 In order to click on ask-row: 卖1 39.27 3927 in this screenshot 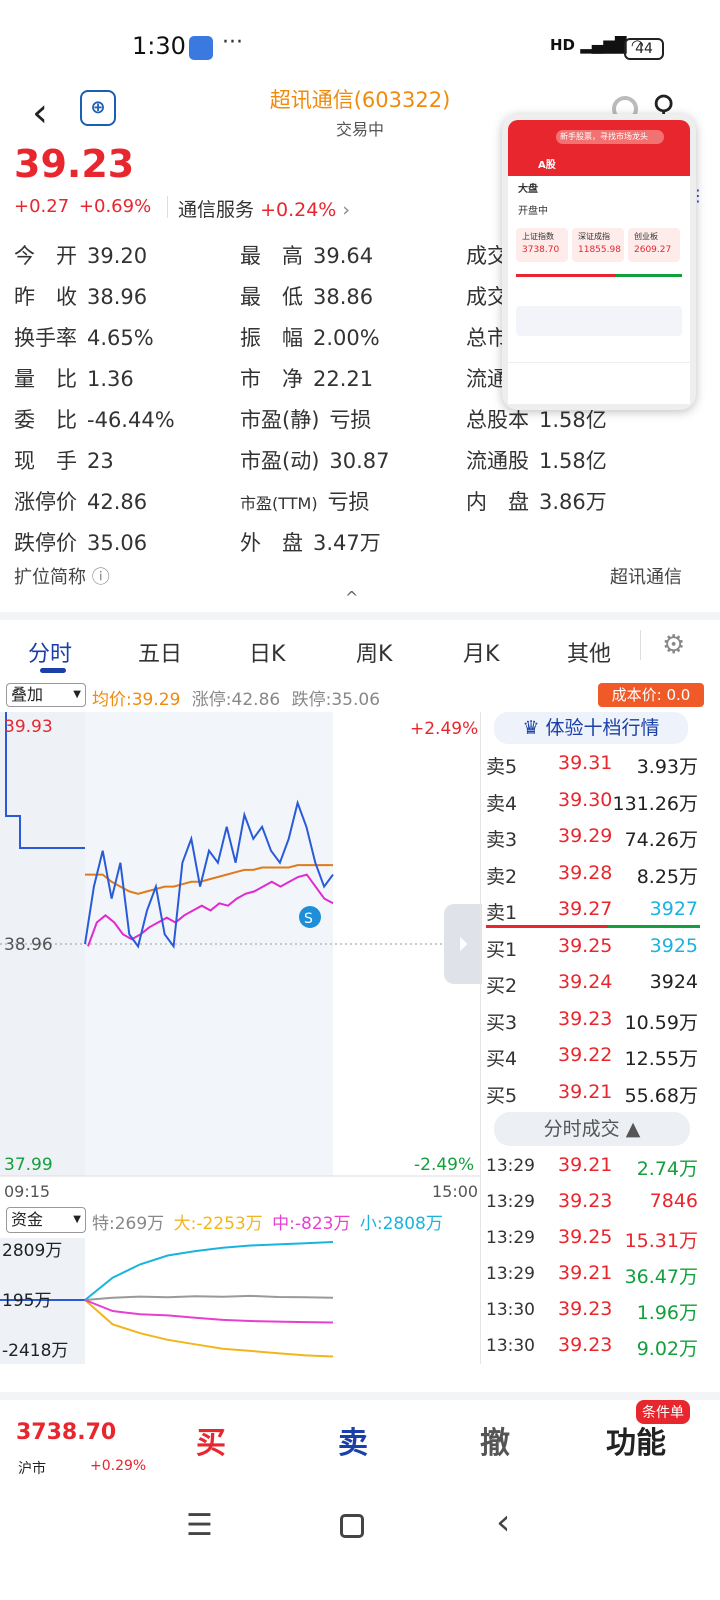, I will do `click(593, 910)`.